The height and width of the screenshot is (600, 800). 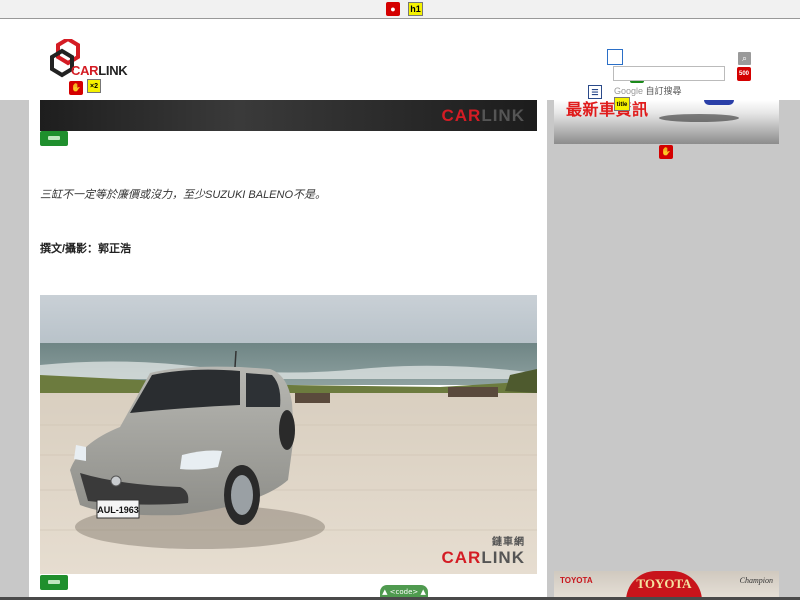 What do you see at coordinates (54, 138) in the screenshot?
I see `image-tag-icon` at bounding box center [54, 138].